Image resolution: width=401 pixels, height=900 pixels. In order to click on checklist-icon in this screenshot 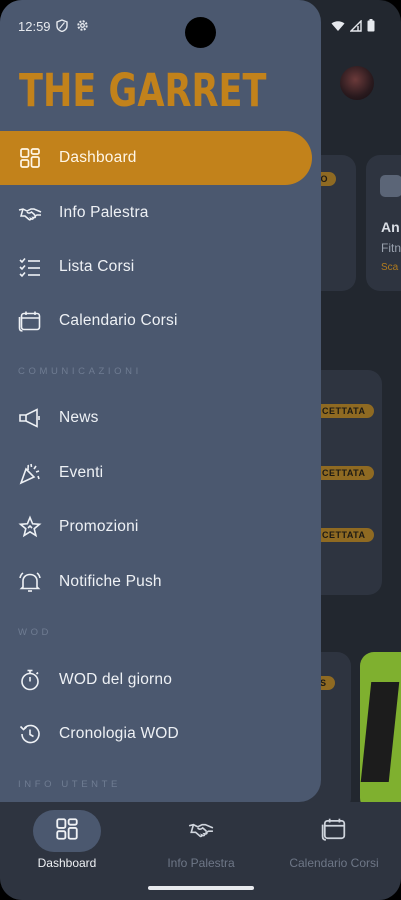, I will do `click(30, 267)`.